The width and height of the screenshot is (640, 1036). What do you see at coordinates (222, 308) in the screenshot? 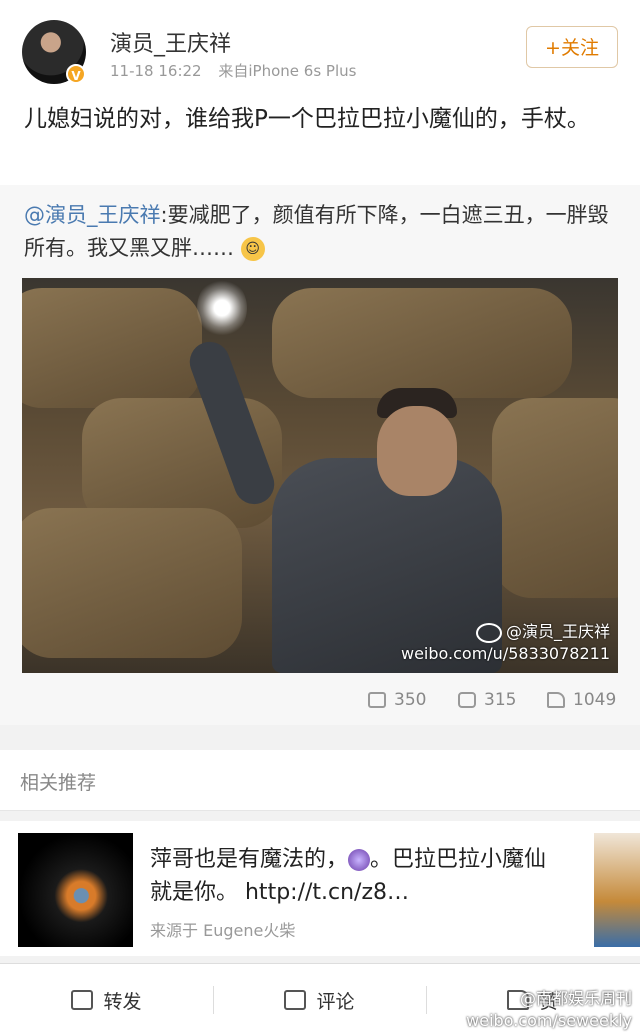
I see `lighter-flame` at bounding box center [222, 308].